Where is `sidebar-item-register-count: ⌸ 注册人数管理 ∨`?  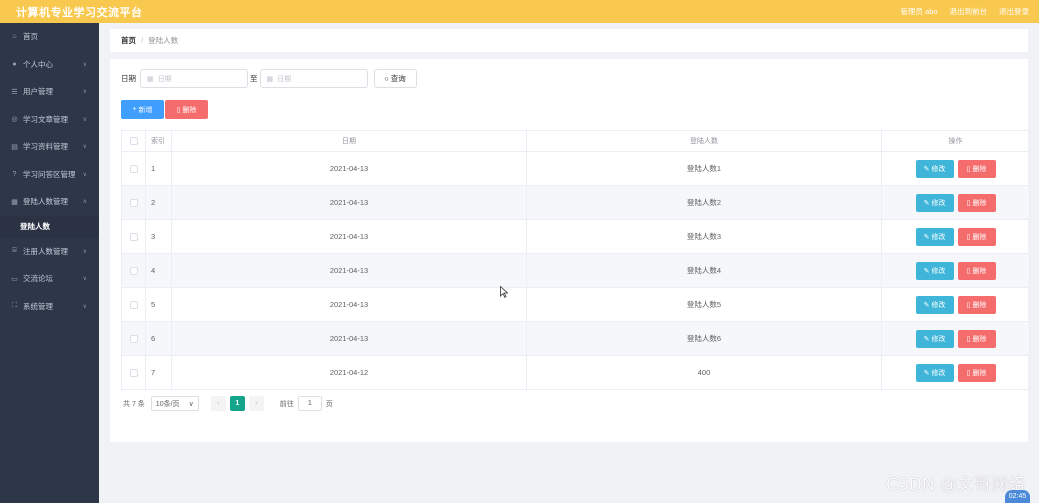 sidebar-item-register-count: ⌸ 注册人数管理 ∨ is located at coordinates (49, 252).